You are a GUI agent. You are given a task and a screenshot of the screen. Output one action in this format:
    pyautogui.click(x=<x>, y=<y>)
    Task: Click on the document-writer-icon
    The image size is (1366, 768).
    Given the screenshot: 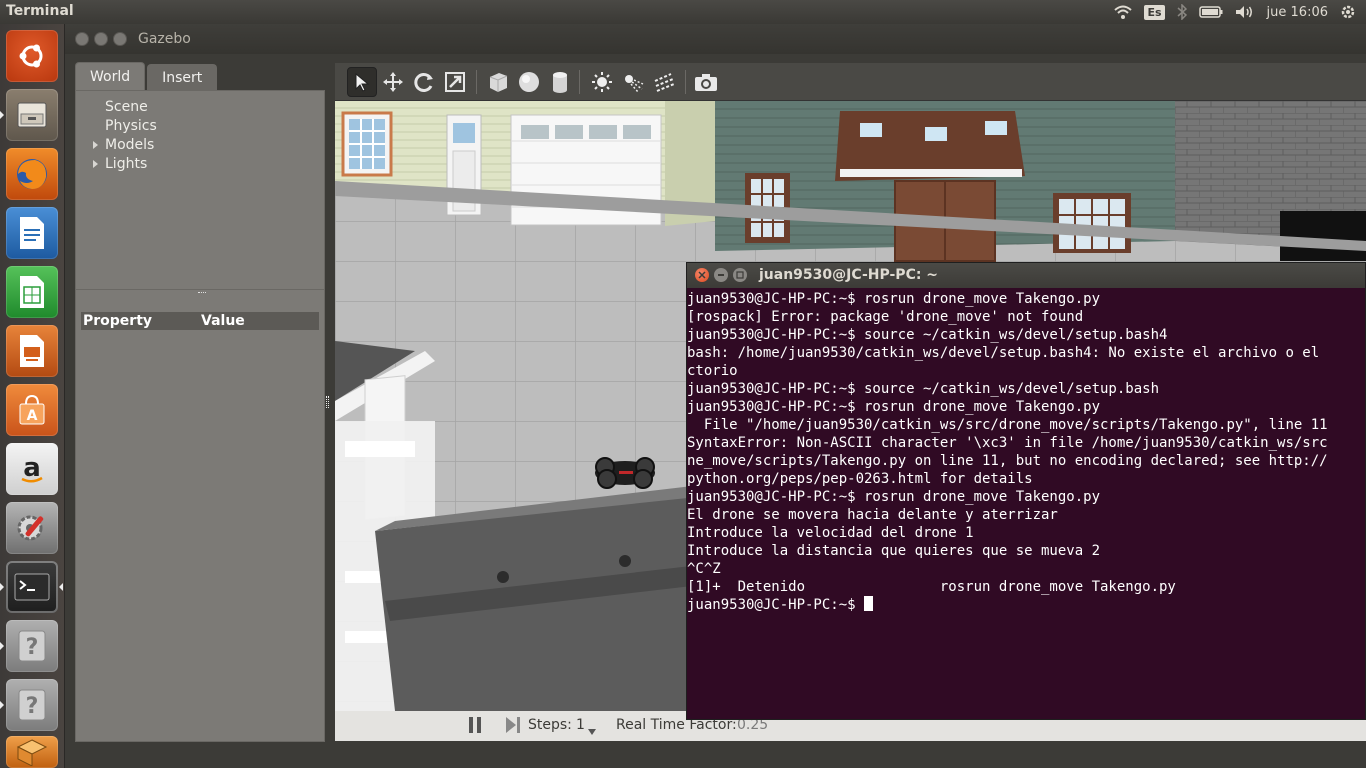 What is the action you would take?
    pyautogui.click(x=32, y=233)
    